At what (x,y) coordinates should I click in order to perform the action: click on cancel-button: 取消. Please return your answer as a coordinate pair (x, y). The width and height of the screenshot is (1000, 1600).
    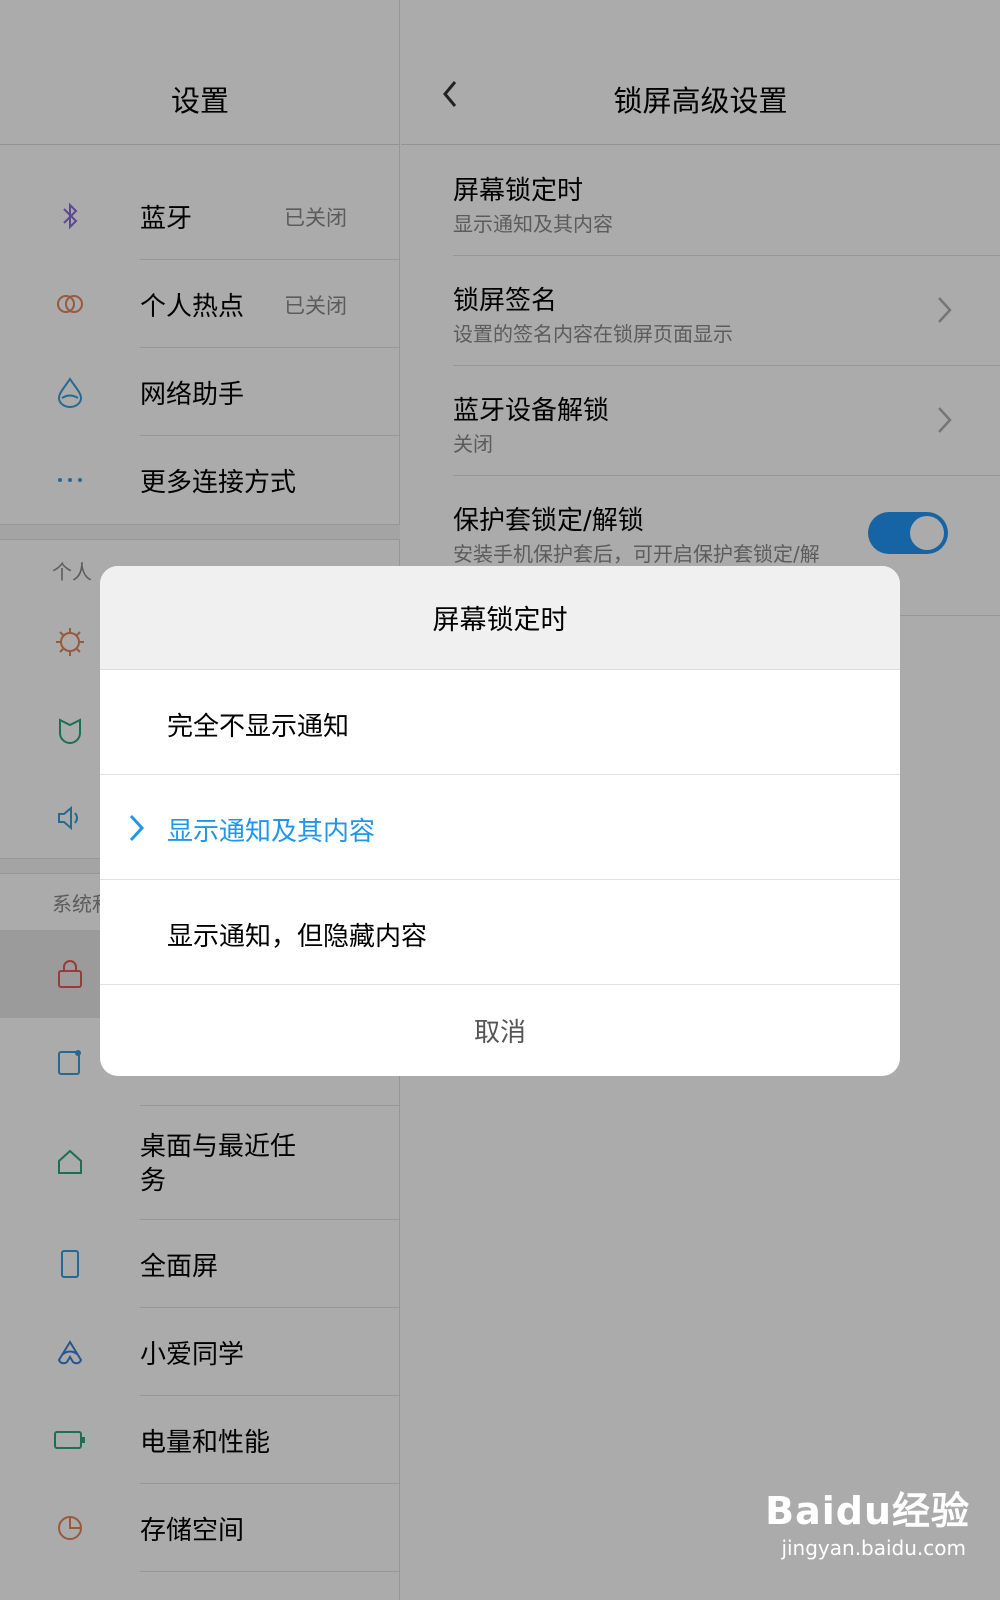
    Looking at the image, I should click on (500, 1030).